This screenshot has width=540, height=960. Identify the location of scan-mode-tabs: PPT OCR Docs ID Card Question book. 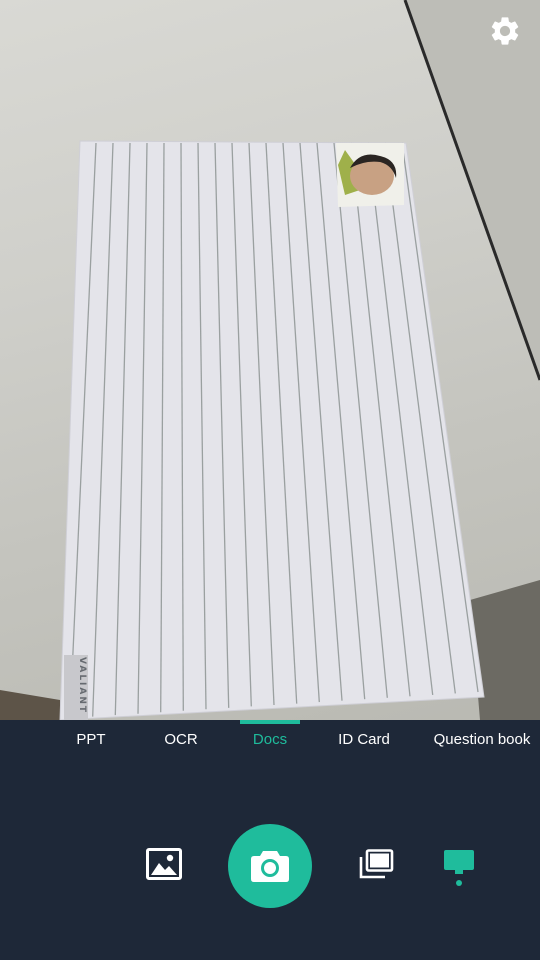
(270, 740).